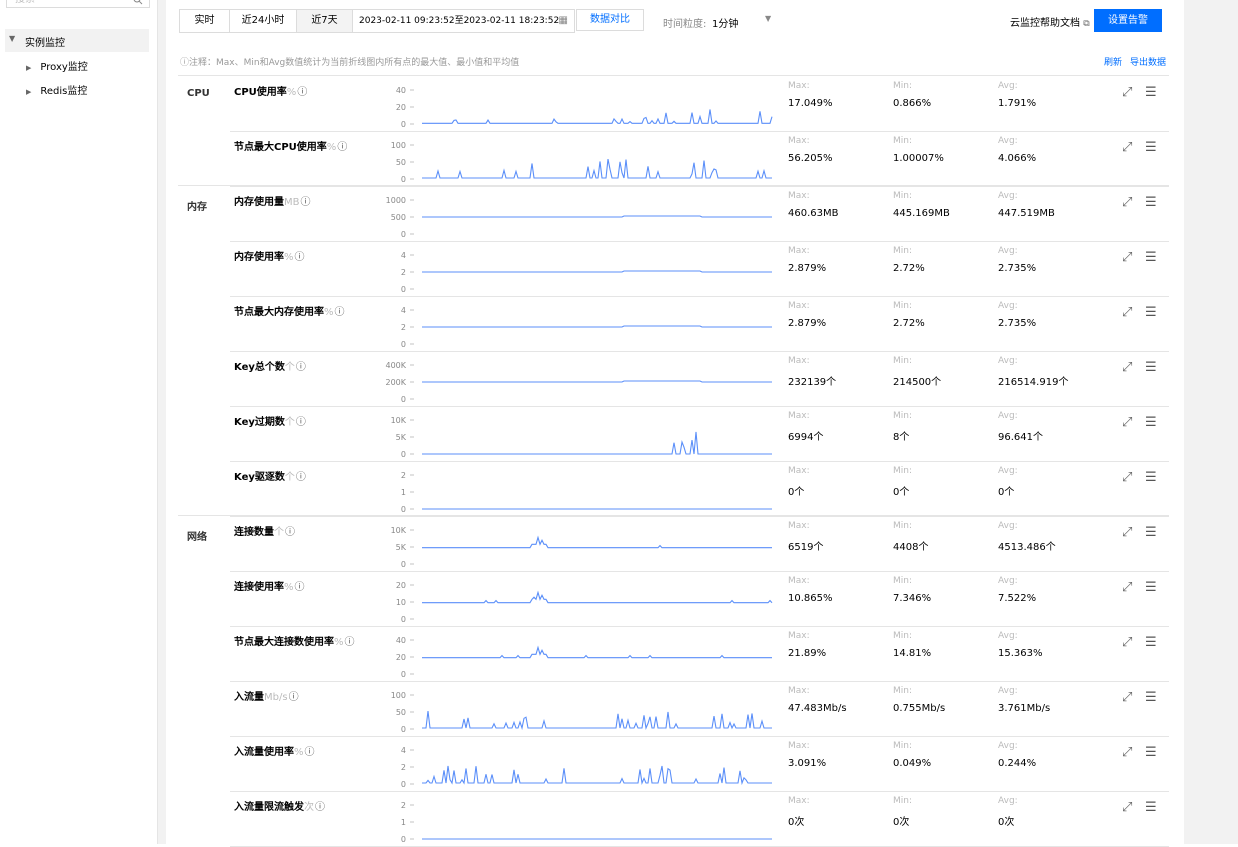 The image size is (1238, 847). What do you see at coordinates (276, 697) in the screenshot?
I see `metric-unit: Mb/s` at bounding box center [276, 697].